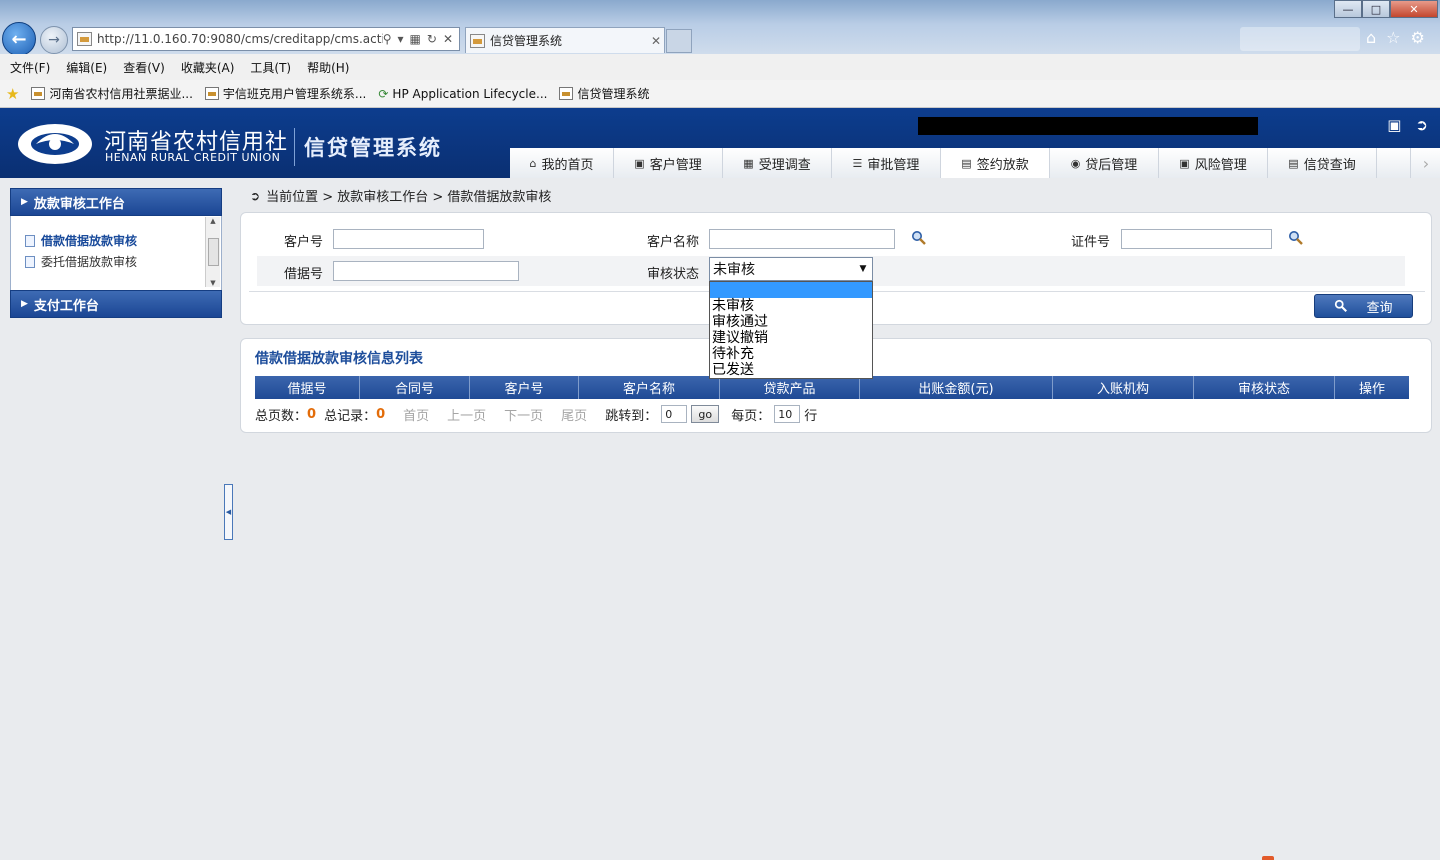 This screenshot has height=860, width=1440. I want to click on menu-file: 文件(F), so click(30, 67).